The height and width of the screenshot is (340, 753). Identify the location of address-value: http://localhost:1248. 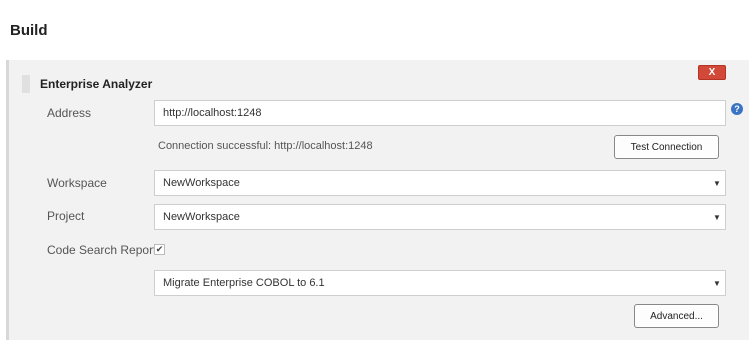
(212, 113).